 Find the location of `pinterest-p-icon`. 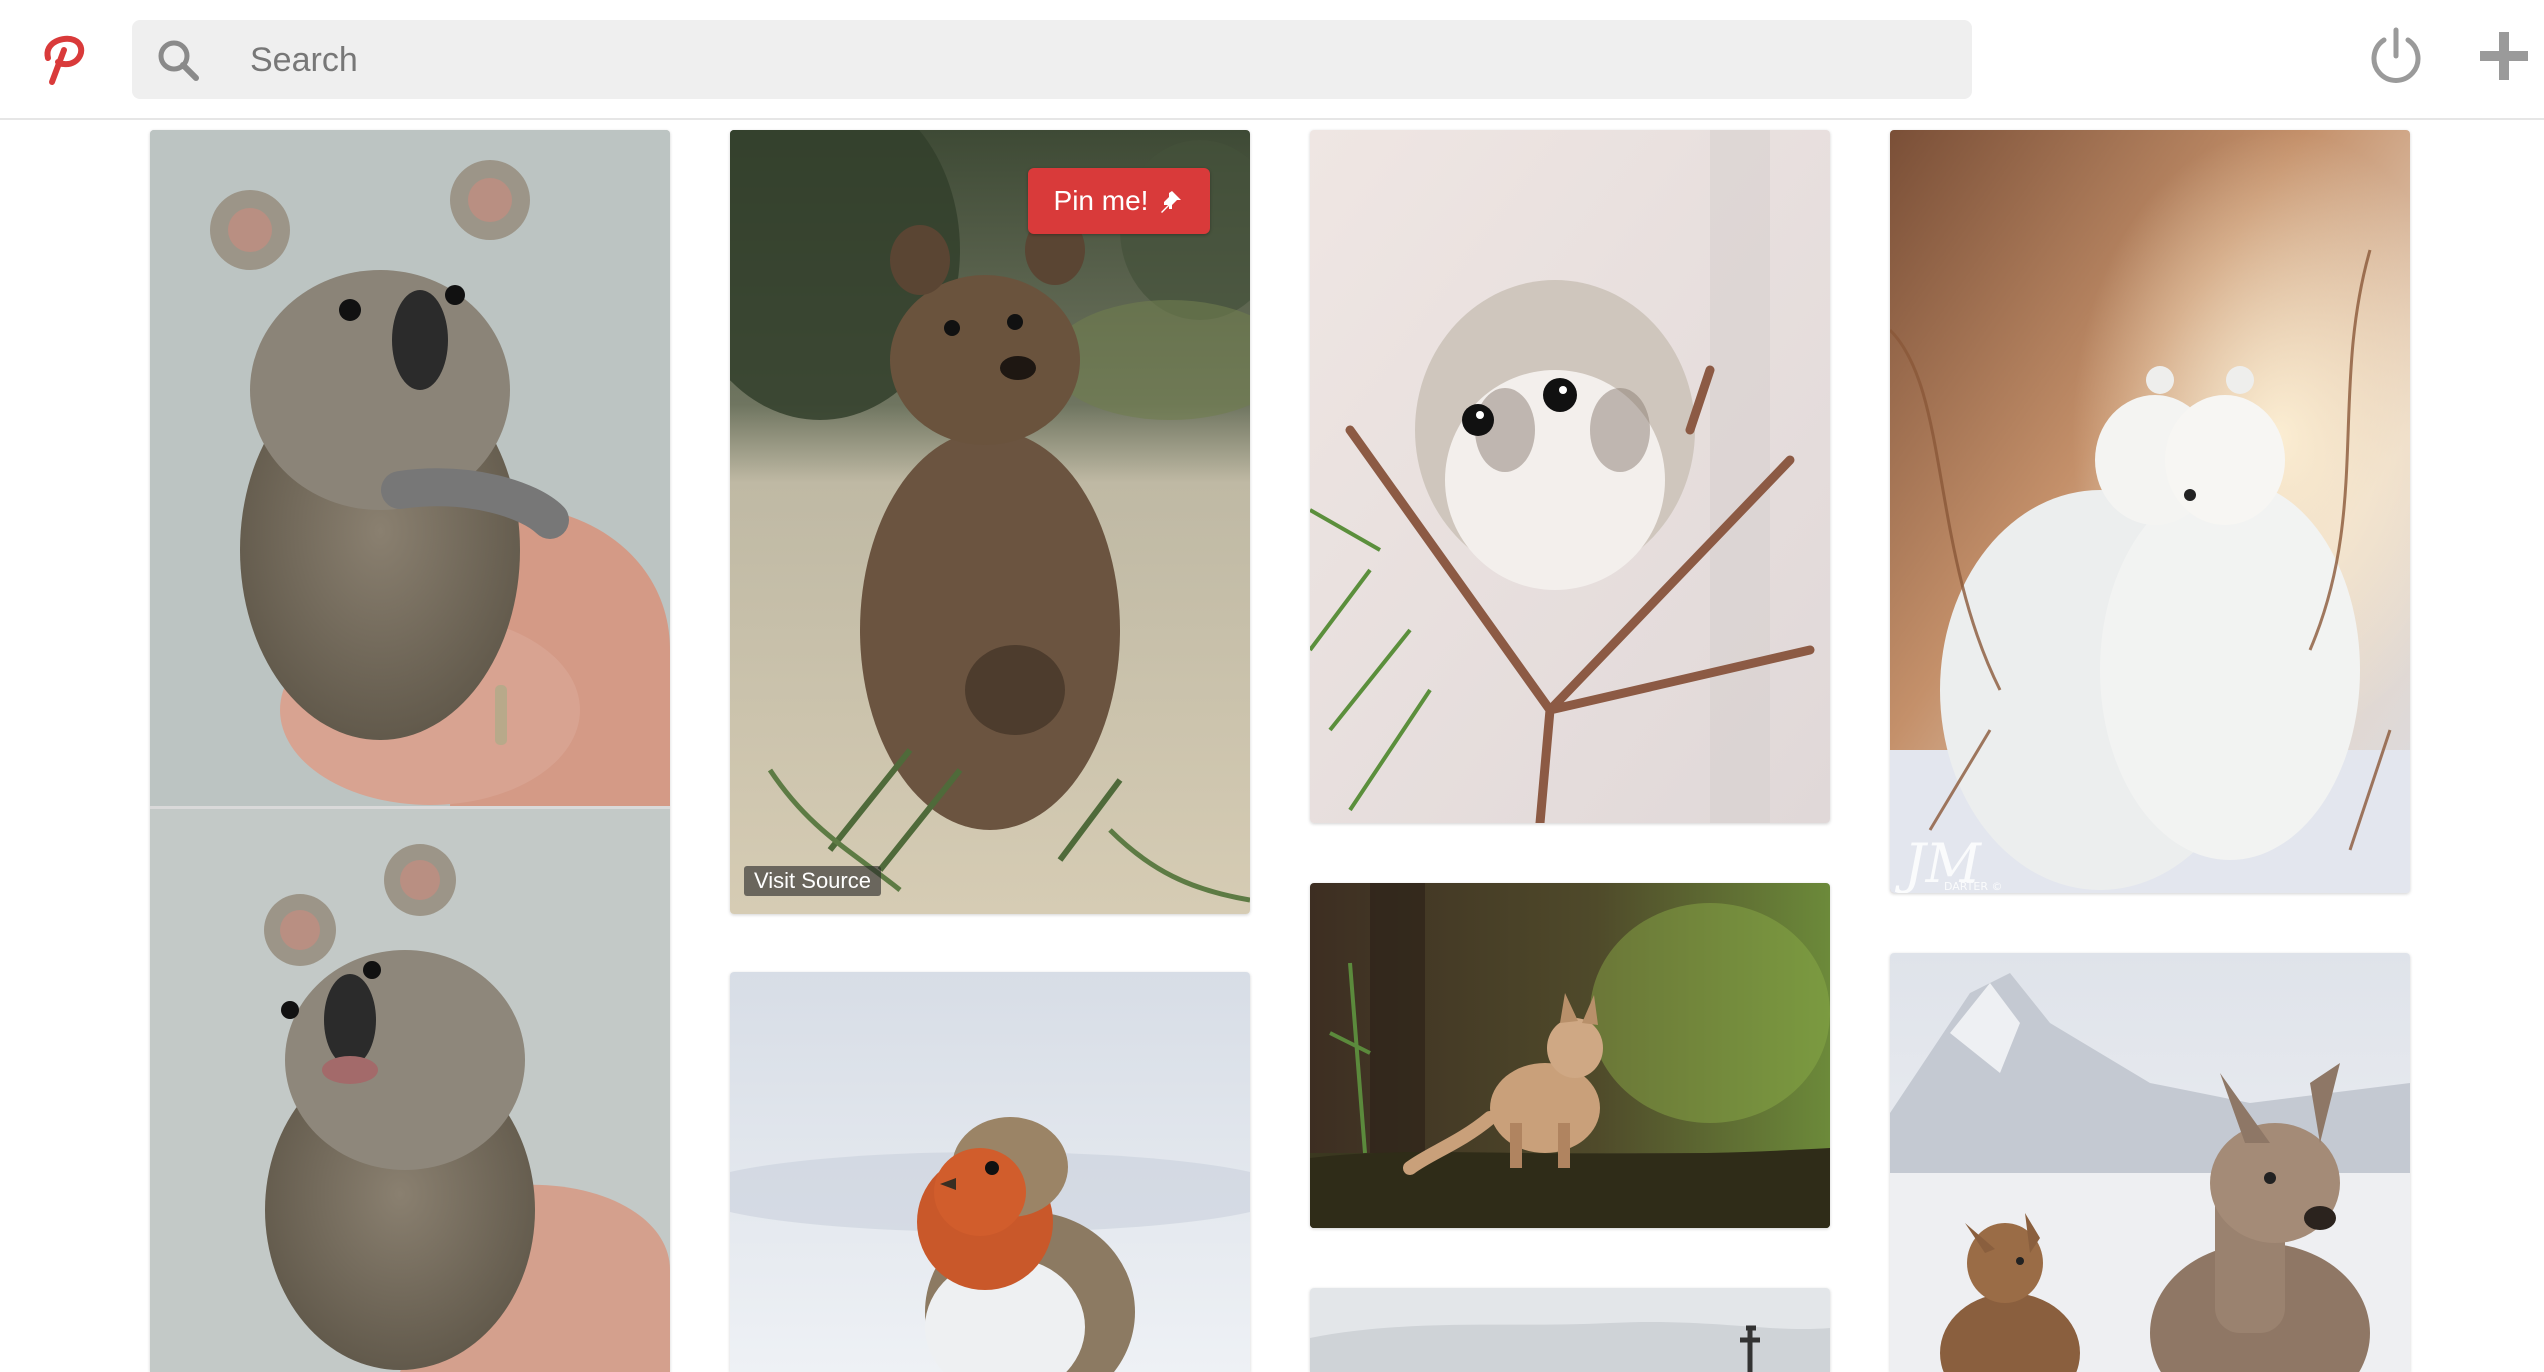

pinterest-p-icon is located at coordinates (64, 58).